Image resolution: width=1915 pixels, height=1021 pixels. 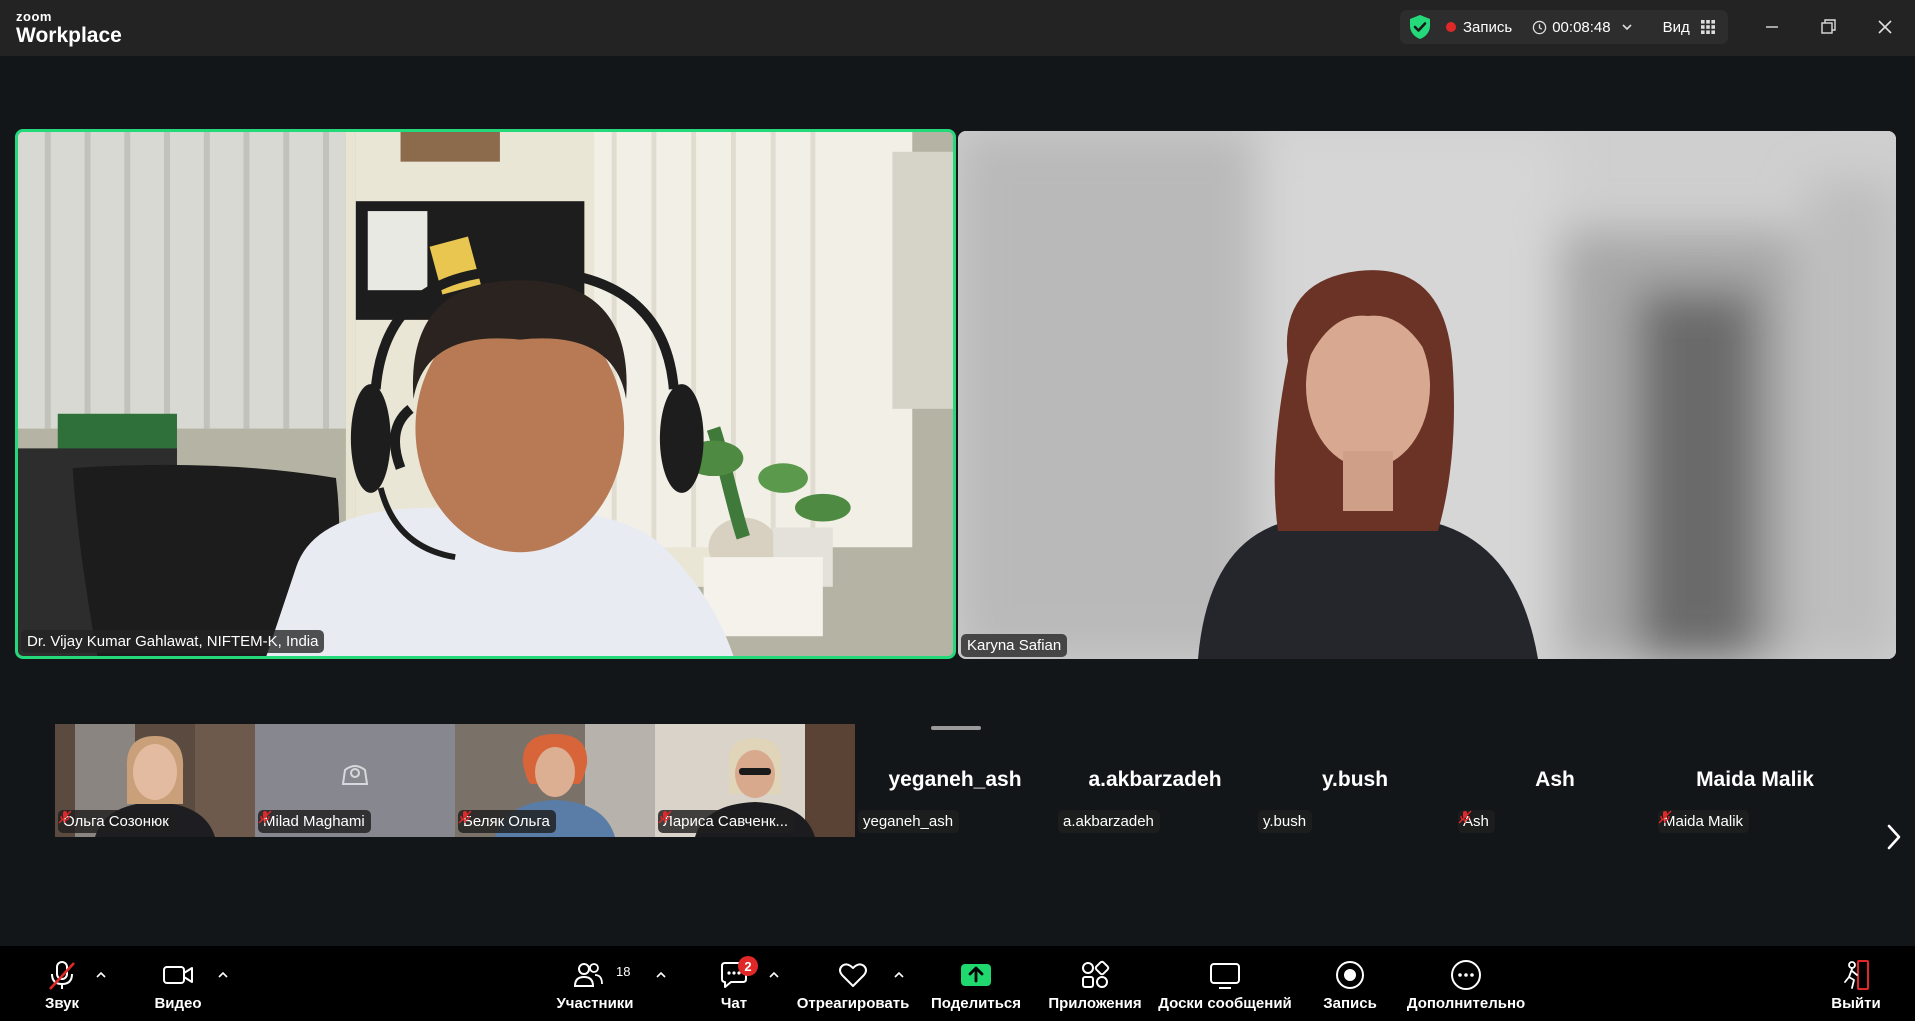 I want to click on participant-display-name: a.akbarzadeh, so click(x=1155, y=779).